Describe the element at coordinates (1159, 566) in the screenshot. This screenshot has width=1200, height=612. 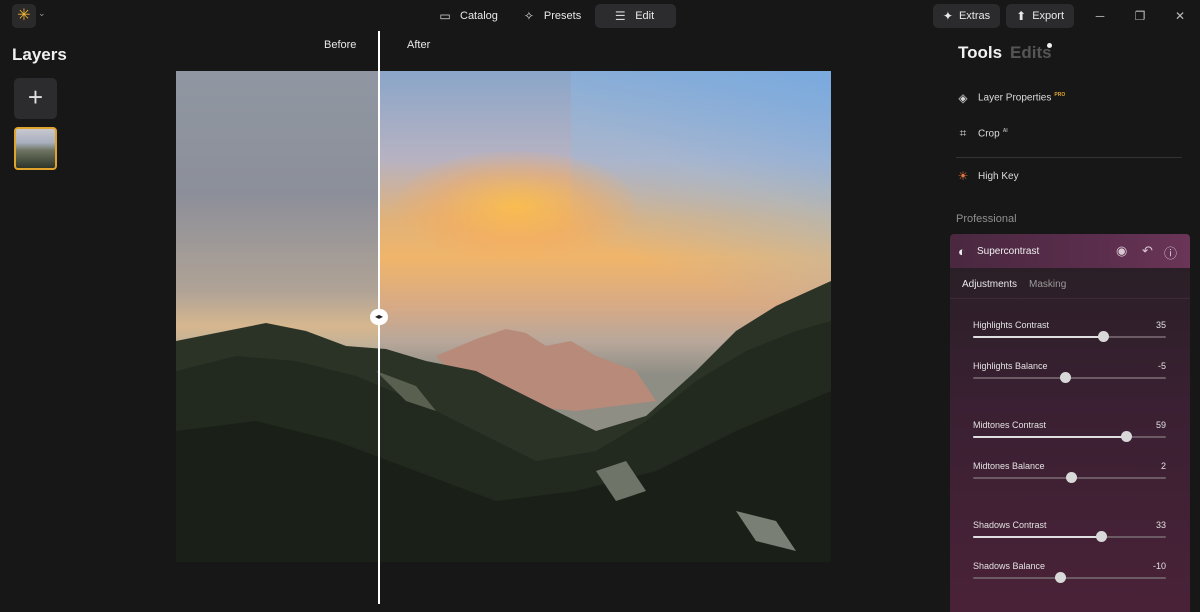
I see `slider-value: -10` at that location.